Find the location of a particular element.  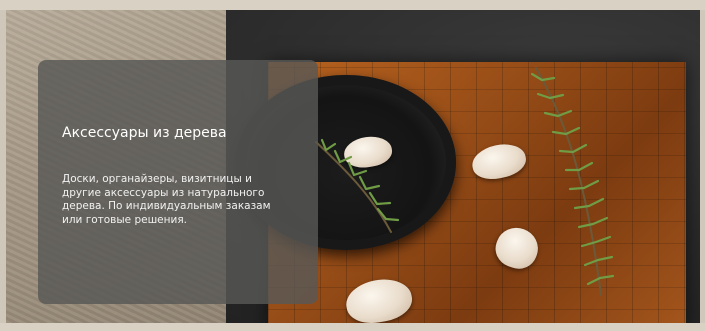

card-title: Аксессуары из дерева is located at coordinates (144, 133).